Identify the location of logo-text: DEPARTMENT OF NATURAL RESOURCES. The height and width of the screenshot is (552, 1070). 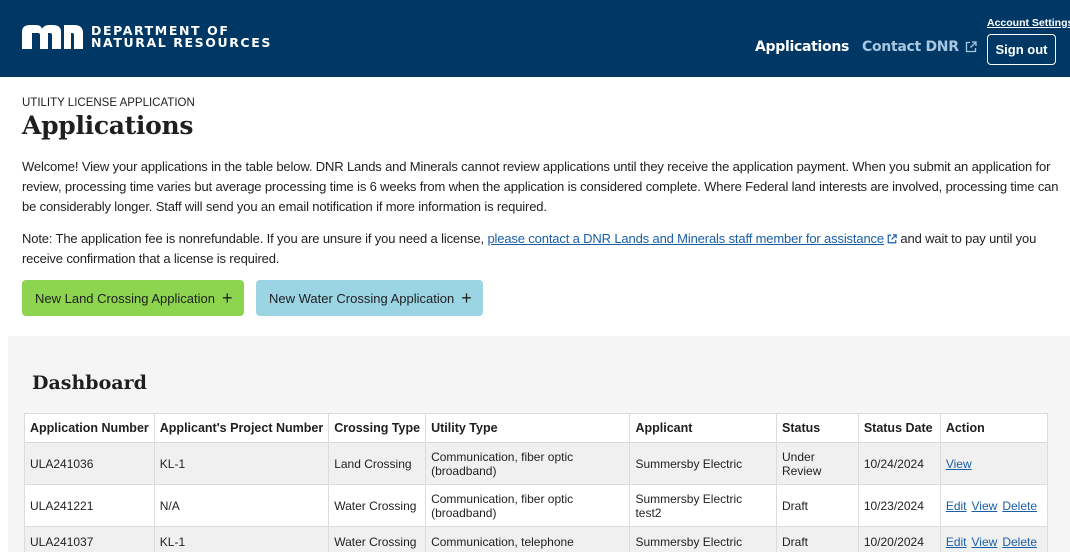
(181, 37).